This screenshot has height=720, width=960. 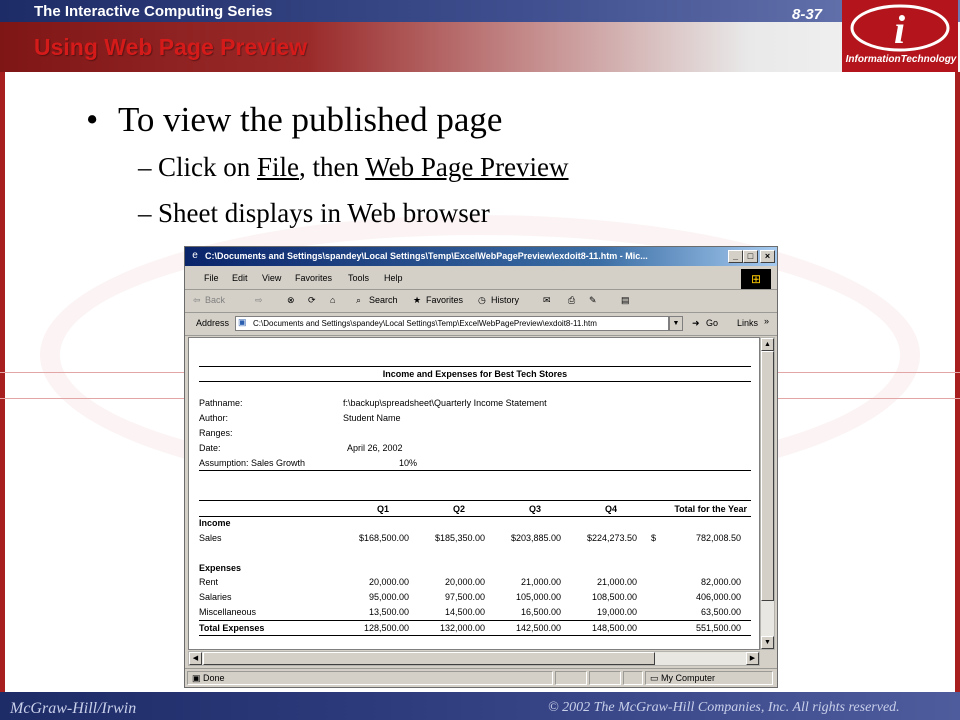 What do you see at coordinates (372, 418) in the screenshot?
I see `info-value-author: Student Name` at bounding box center [372, 418].